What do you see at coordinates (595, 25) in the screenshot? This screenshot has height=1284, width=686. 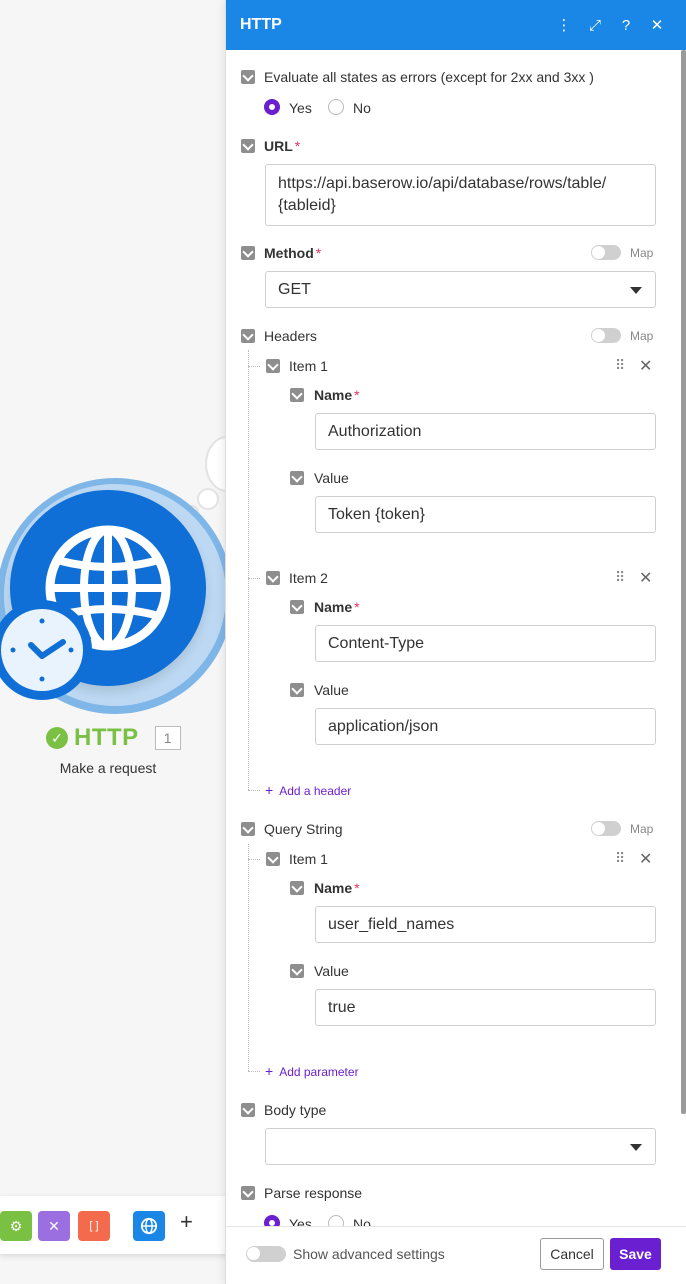 I see `expand-icon: ⤢` at bounding box center [595, 25].